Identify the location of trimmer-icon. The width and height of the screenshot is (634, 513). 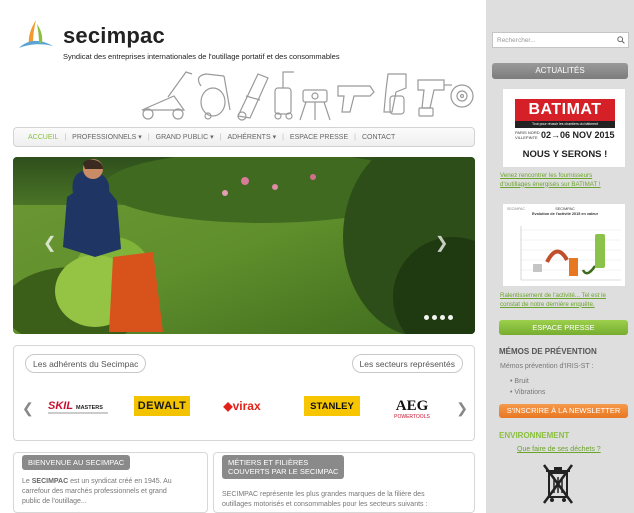
(253, 97).